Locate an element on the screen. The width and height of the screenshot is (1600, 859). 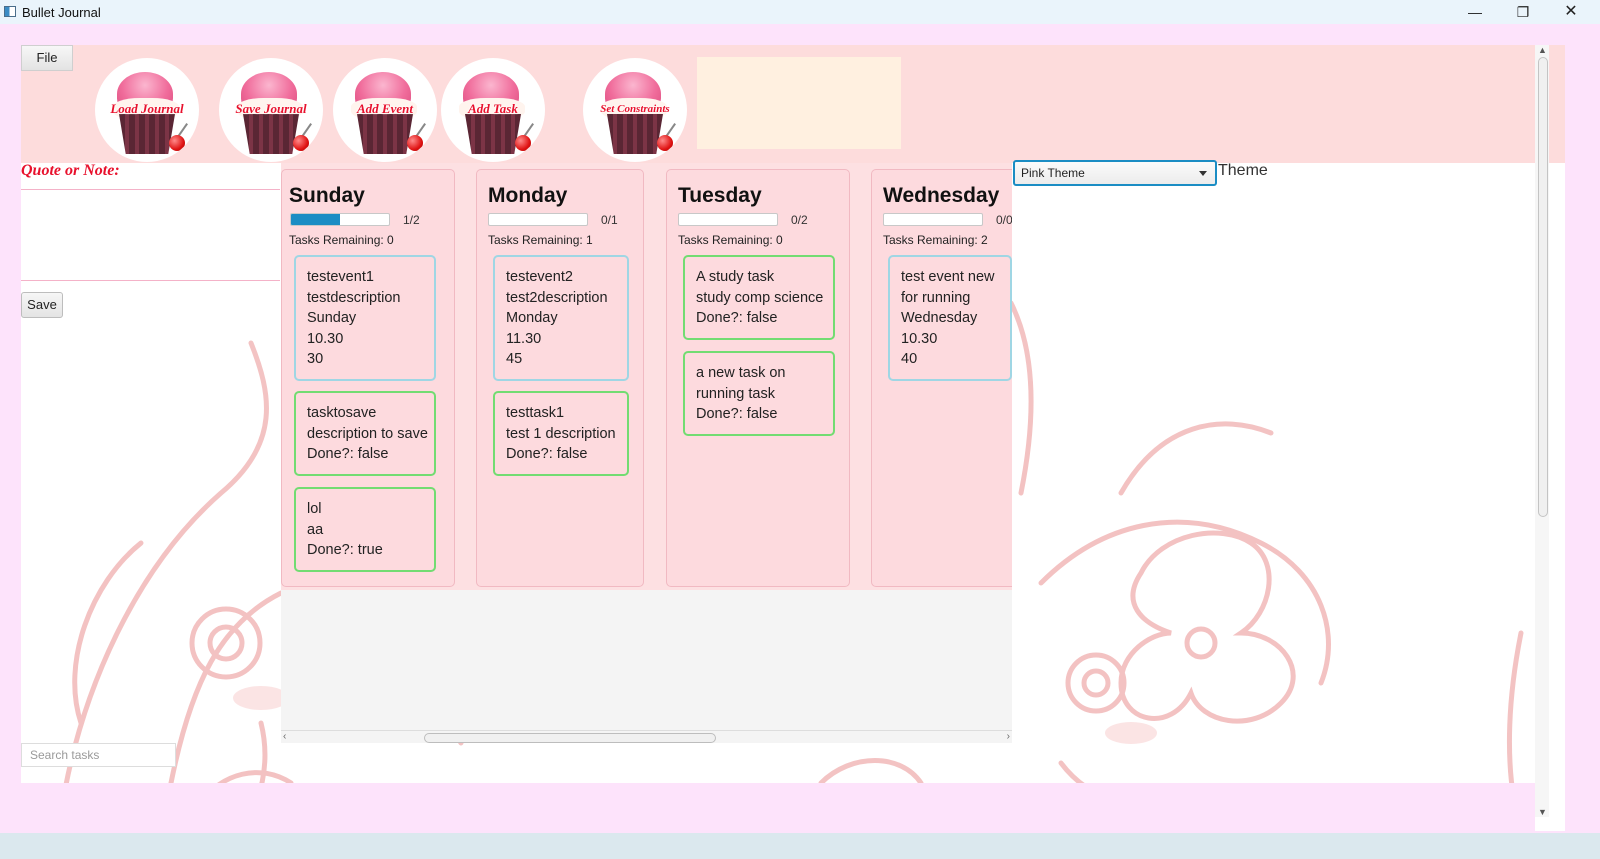
load-journal-button: Load Journal is located at coordinates (147, 110).